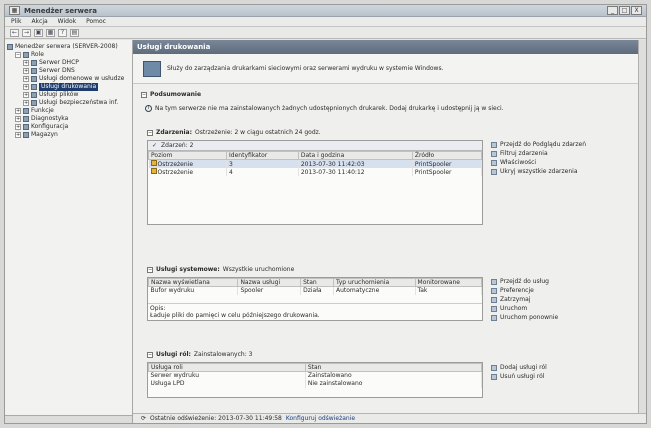 The image size is (651, 428). What do you see at coordinates (448, 282) in the screenshot?
I see `column-header: Monitorowane` at bounding box center [448, 282].